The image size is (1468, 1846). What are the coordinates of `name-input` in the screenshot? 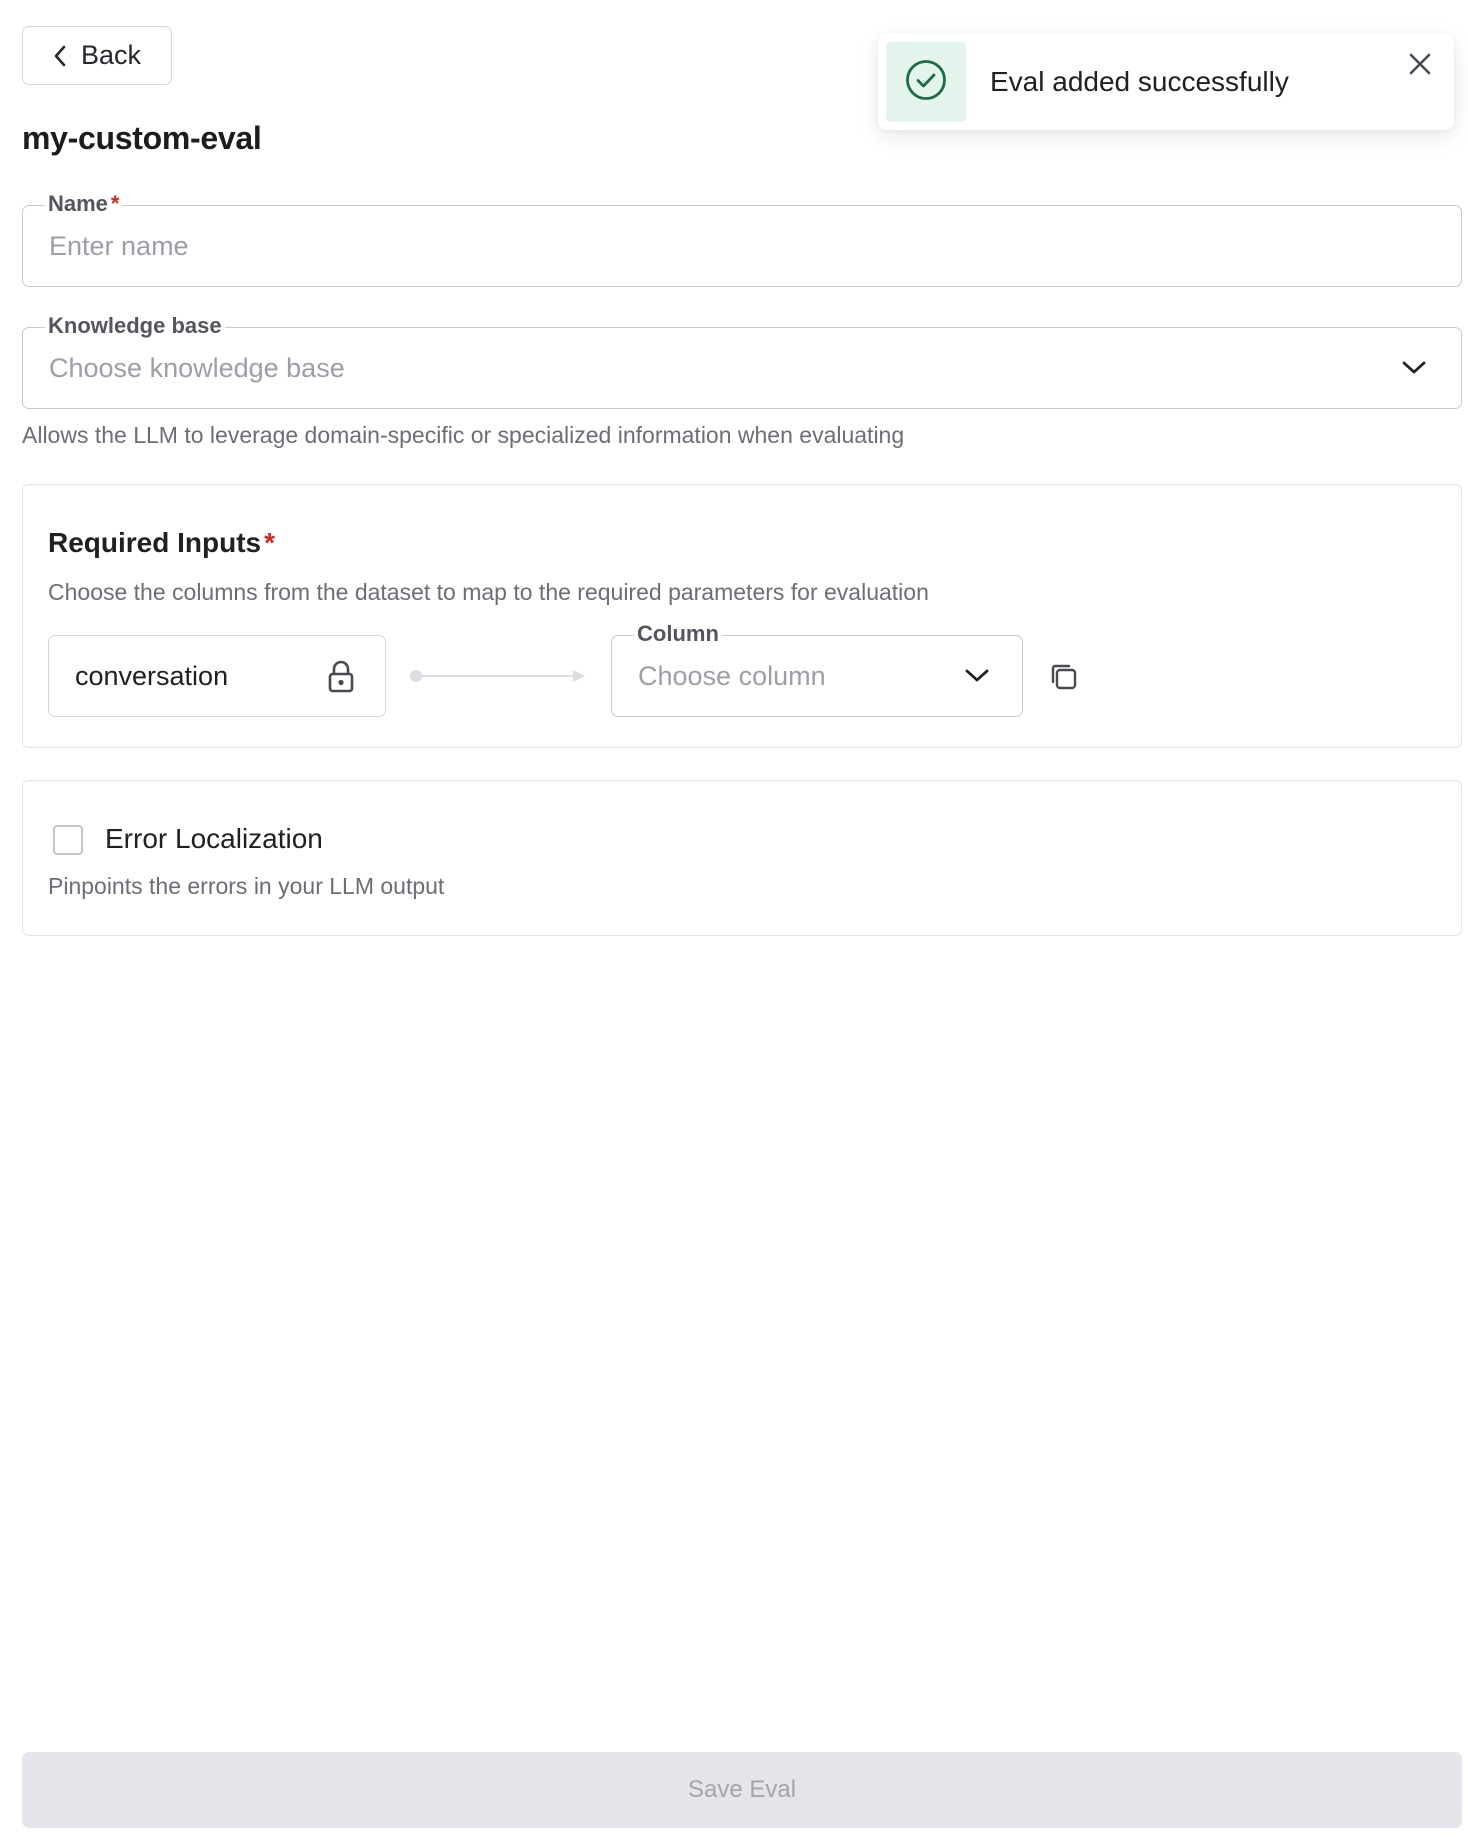 It's located at (713, 246).